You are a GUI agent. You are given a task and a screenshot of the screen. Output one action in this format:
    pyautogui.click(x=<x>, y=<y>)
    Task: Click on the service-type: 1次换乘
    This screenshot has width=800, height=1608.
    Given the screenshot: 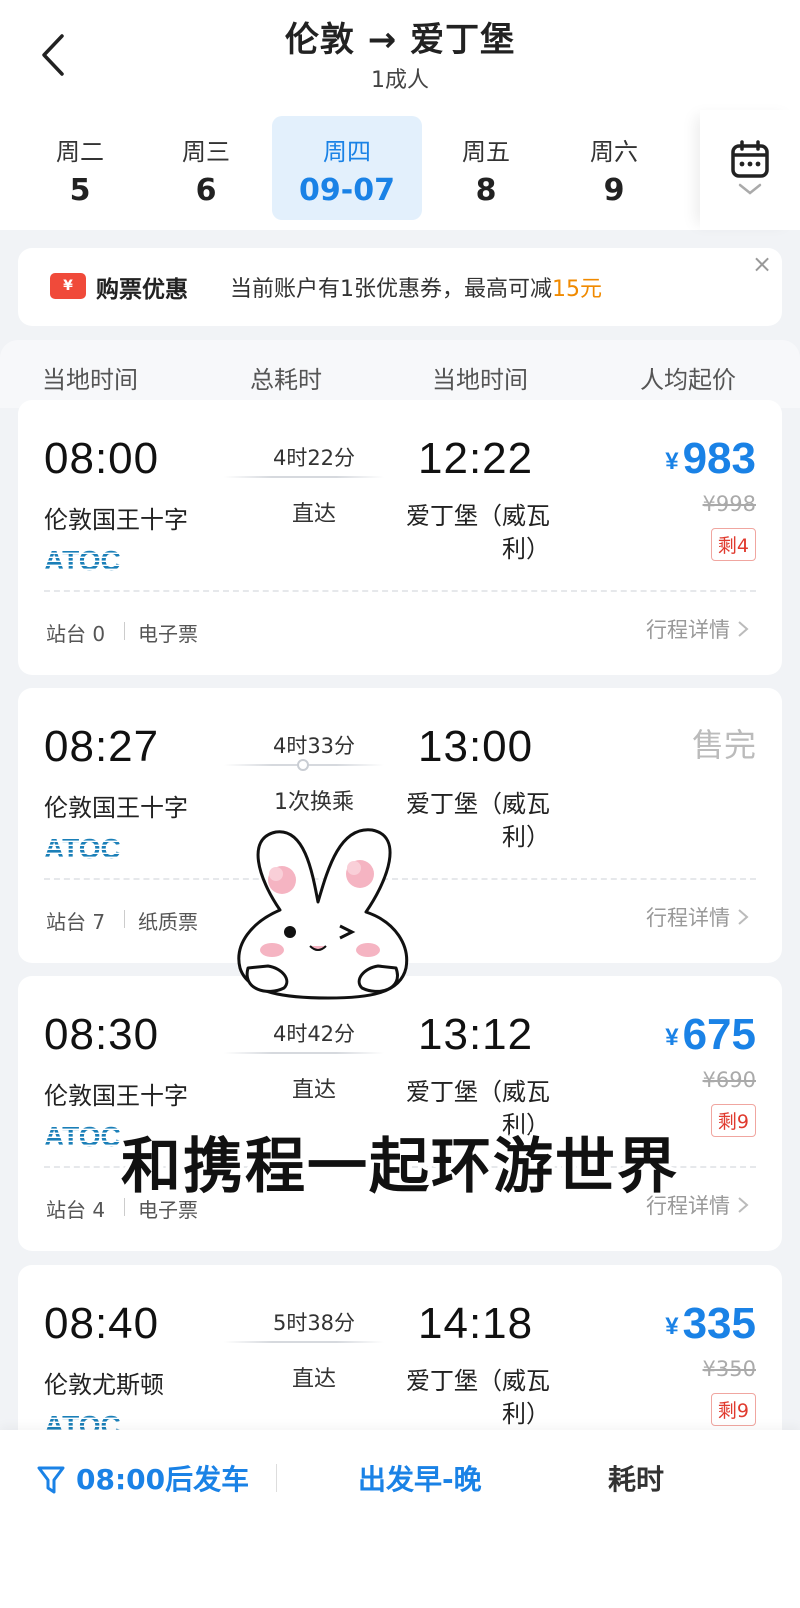 What is the action you would take?
    pyautogui.click(x=314, y=802)
    